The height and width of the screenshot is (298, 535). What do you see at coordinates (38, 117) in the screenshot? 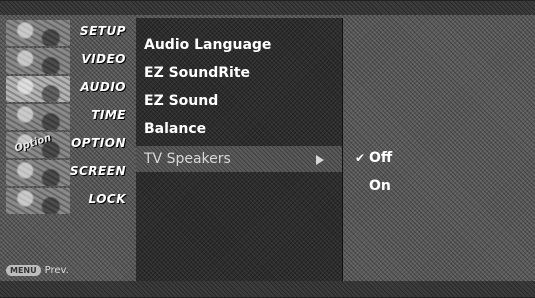
I see `time-thumb-icon` at bounding box center [38, 117].